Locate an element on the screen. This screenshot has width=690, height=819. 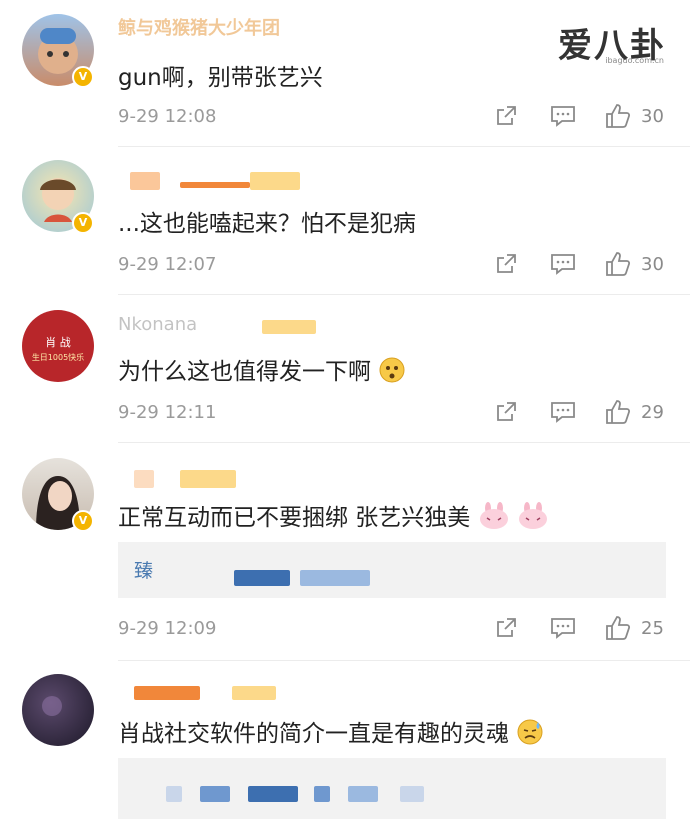
watermark-logo: 爱八卦 ibaguo.com.cn is located at coordinates (601, 42).